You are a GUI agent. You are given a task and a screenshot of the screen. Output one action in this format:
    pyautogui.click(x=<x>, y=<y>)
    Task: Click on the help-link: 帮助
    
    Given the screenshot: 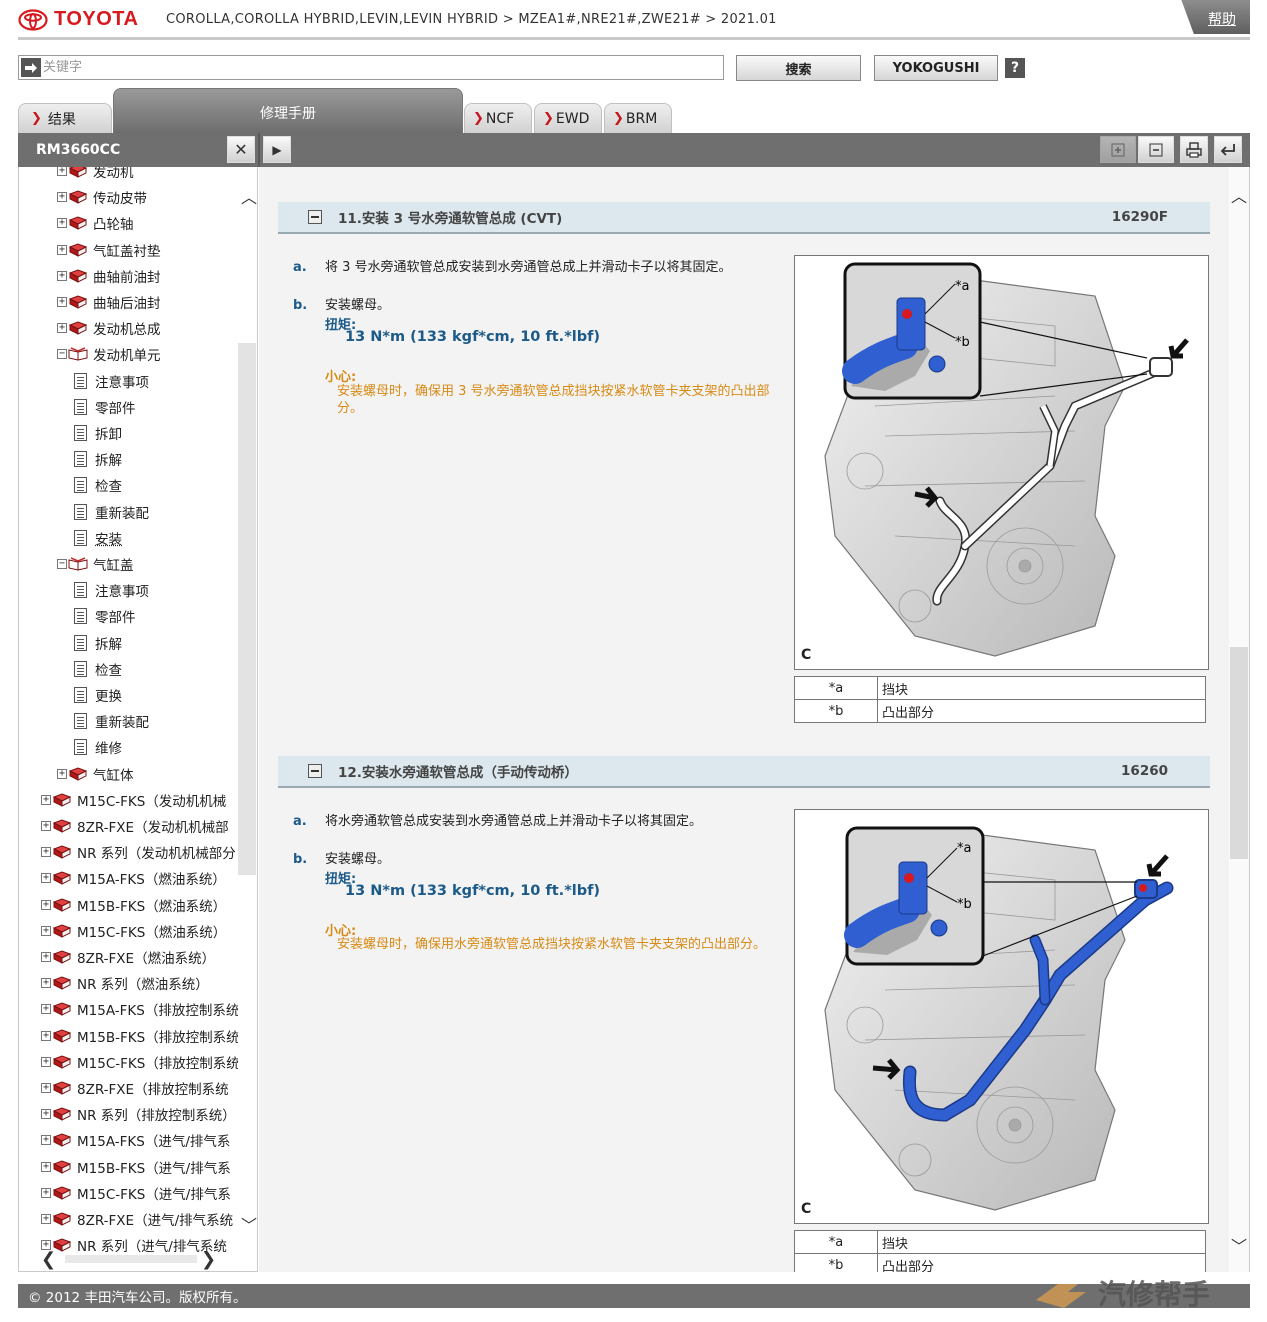 What is the action you would take?
    pyautogui.click(x=1222, y=19)
    